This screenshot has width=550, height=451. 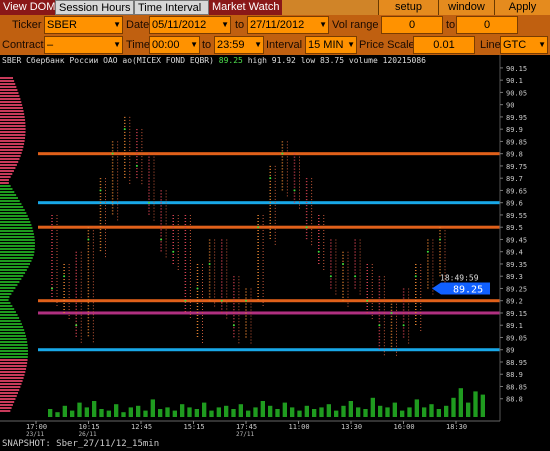 What do you see at coordinates (524, 45) in the screenshot?
I see `line-select: GTC ▼` at bounding box center [524, 45].